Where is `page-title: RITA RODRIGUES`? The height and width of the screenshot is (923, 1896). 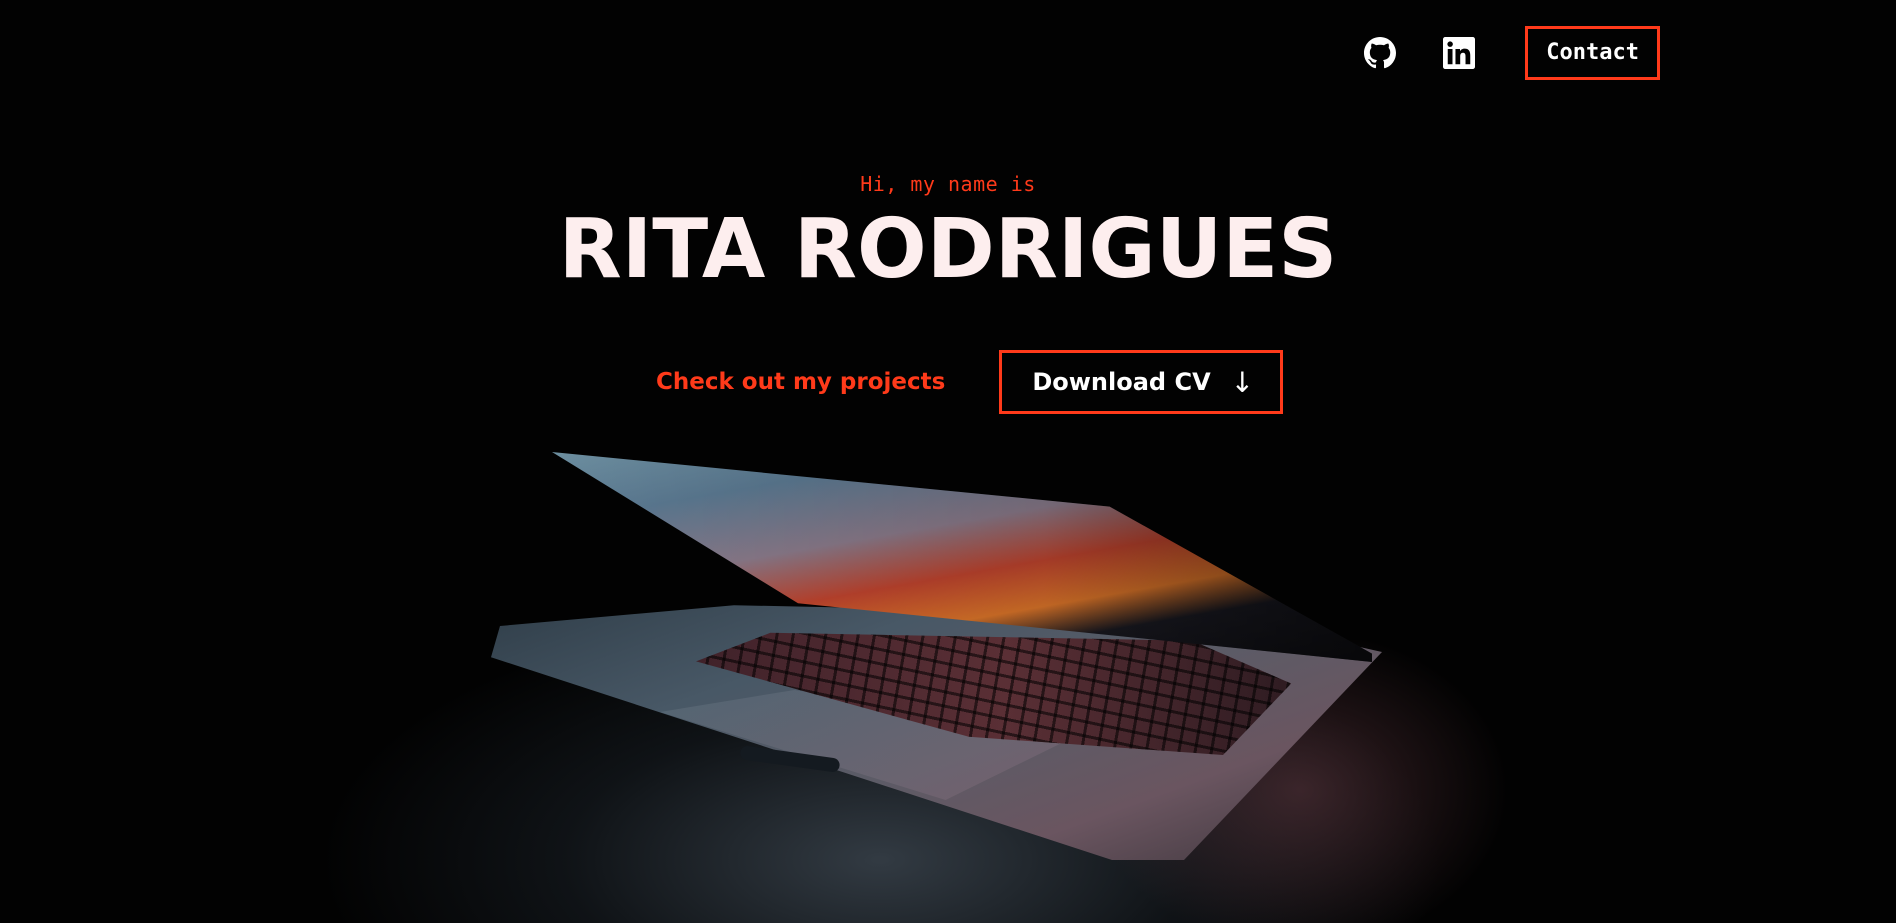 page-title: RITA RODRIGUES is located at coordinates (948, 249).